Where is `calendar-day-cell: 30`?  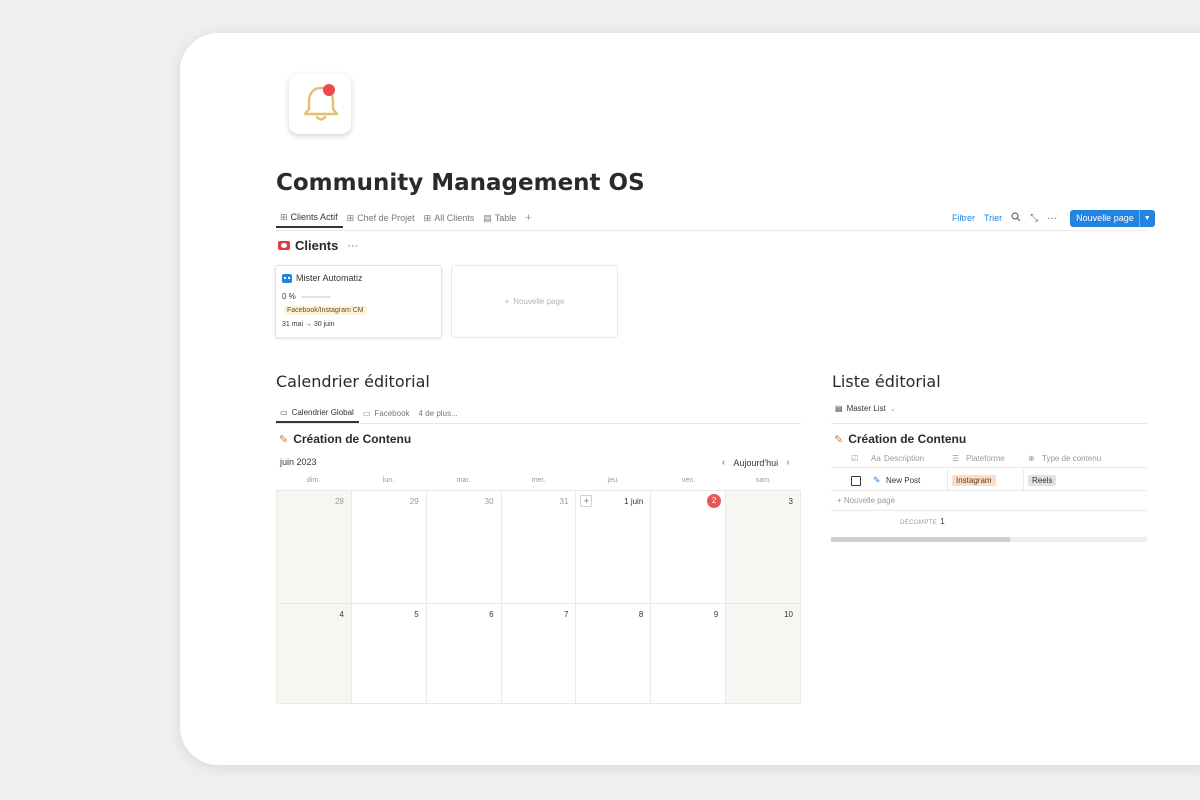
calendar-day-cell: 30 is located at coordinates (464, 547).